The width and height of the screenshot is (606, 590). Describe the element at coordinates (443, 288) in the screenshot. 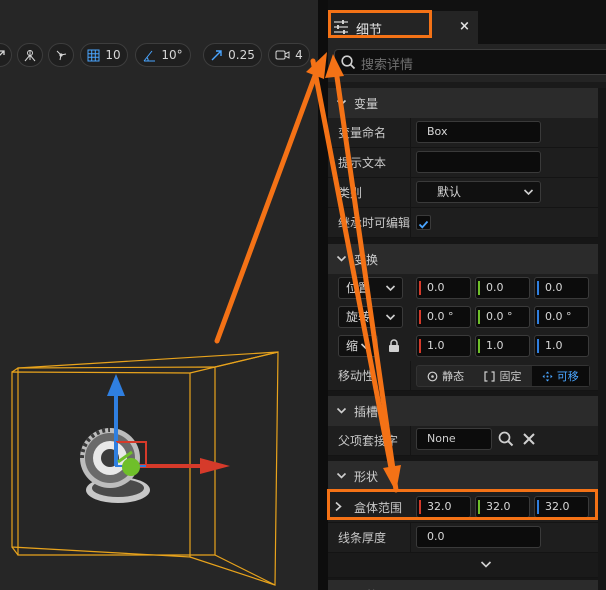

I see `location-x-input: 0.0` at that location.